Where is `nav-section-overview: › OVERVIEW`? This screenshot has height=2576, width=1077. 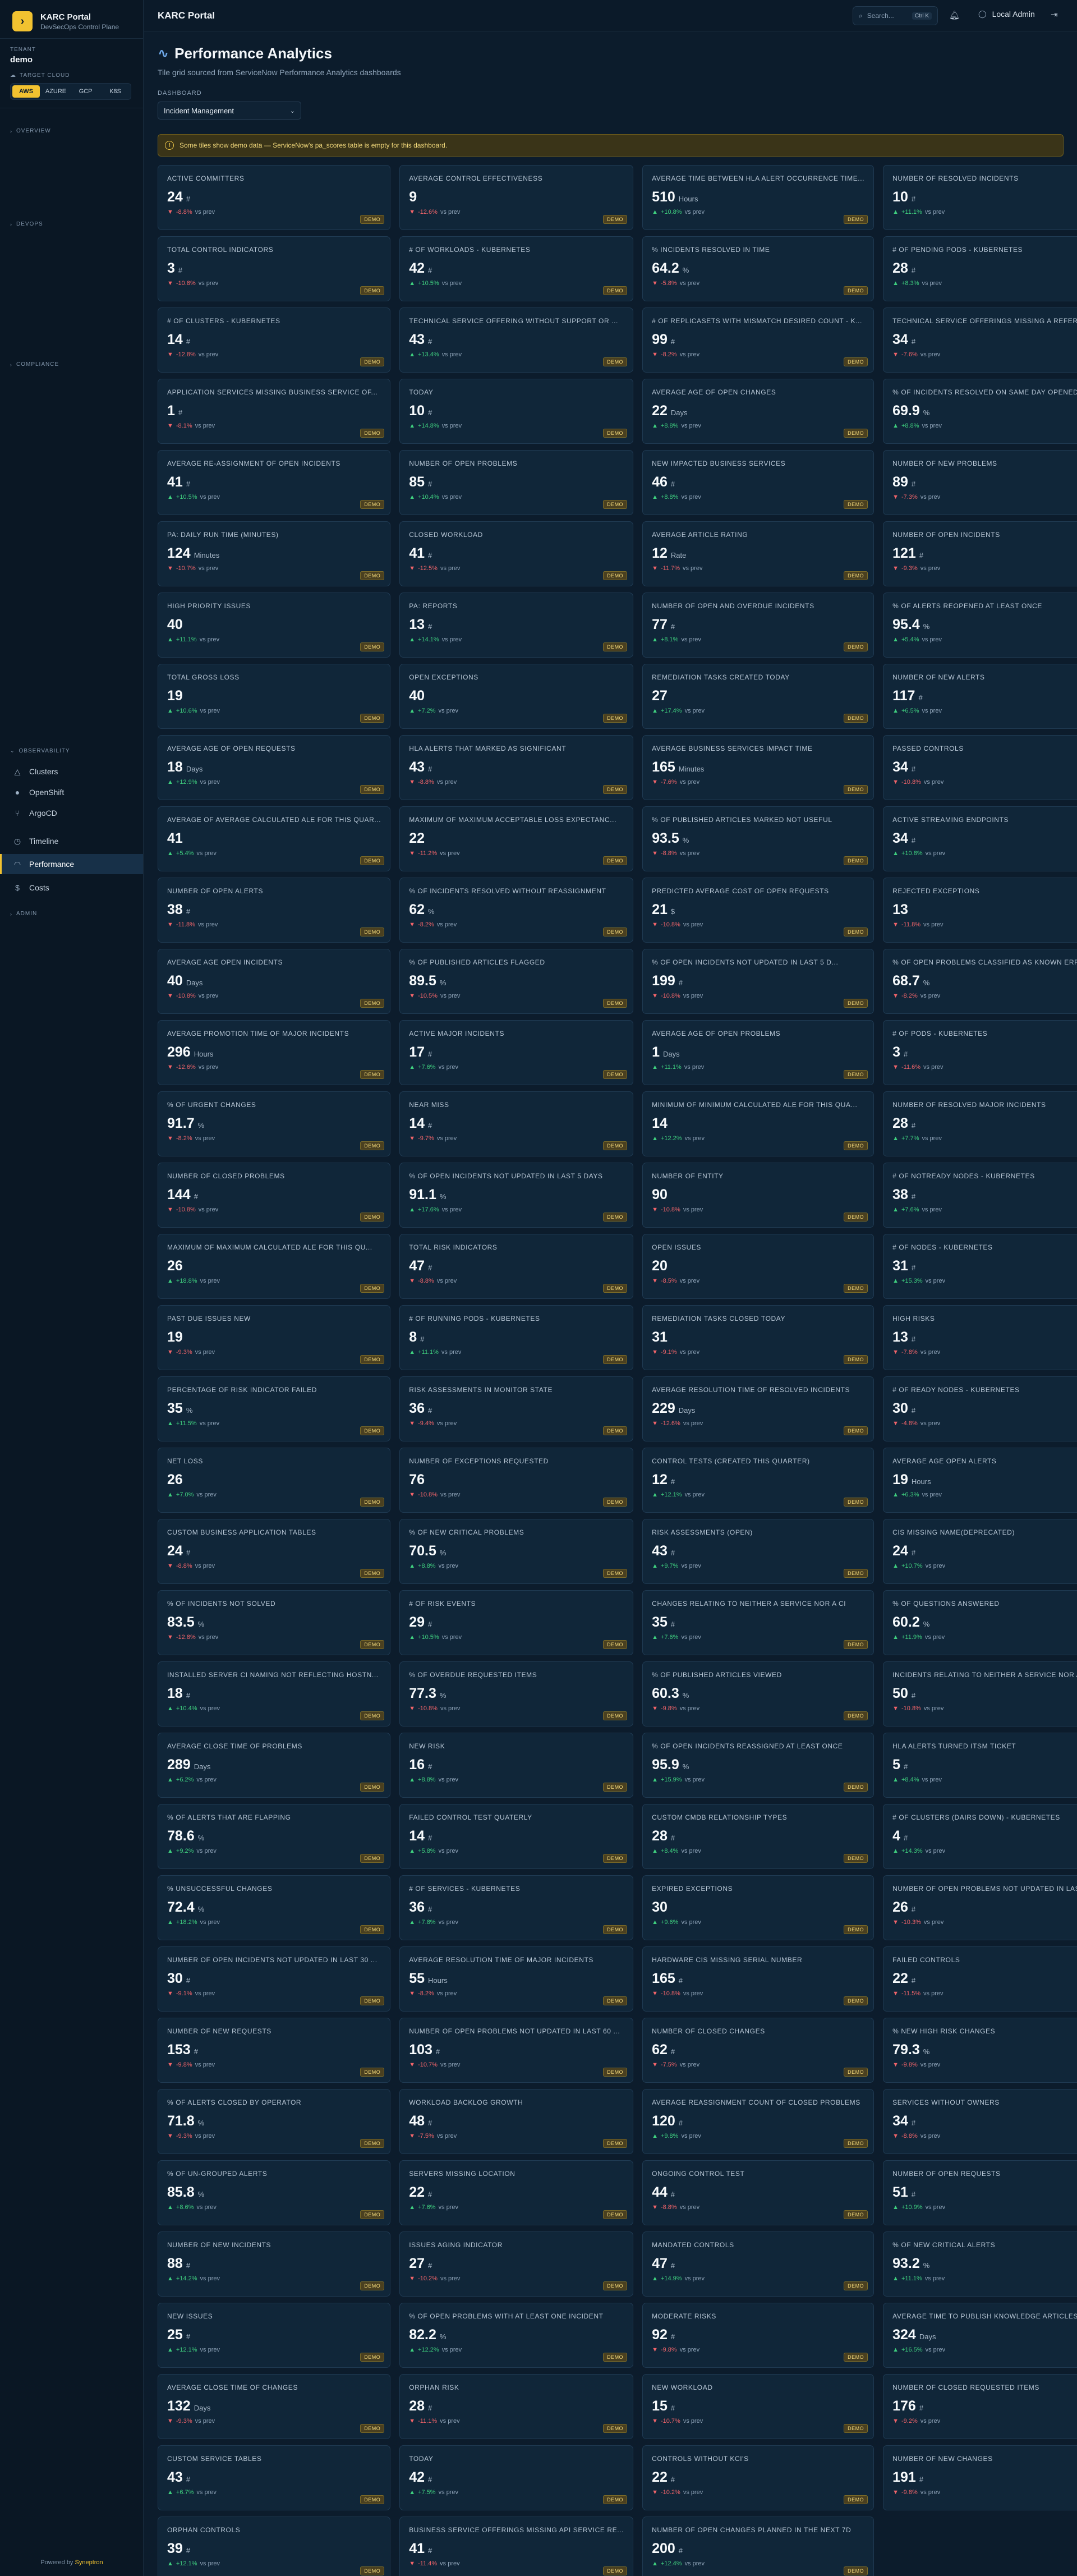 nav-section-overview: › OVERVIEW is located at coordinates (30, 131).